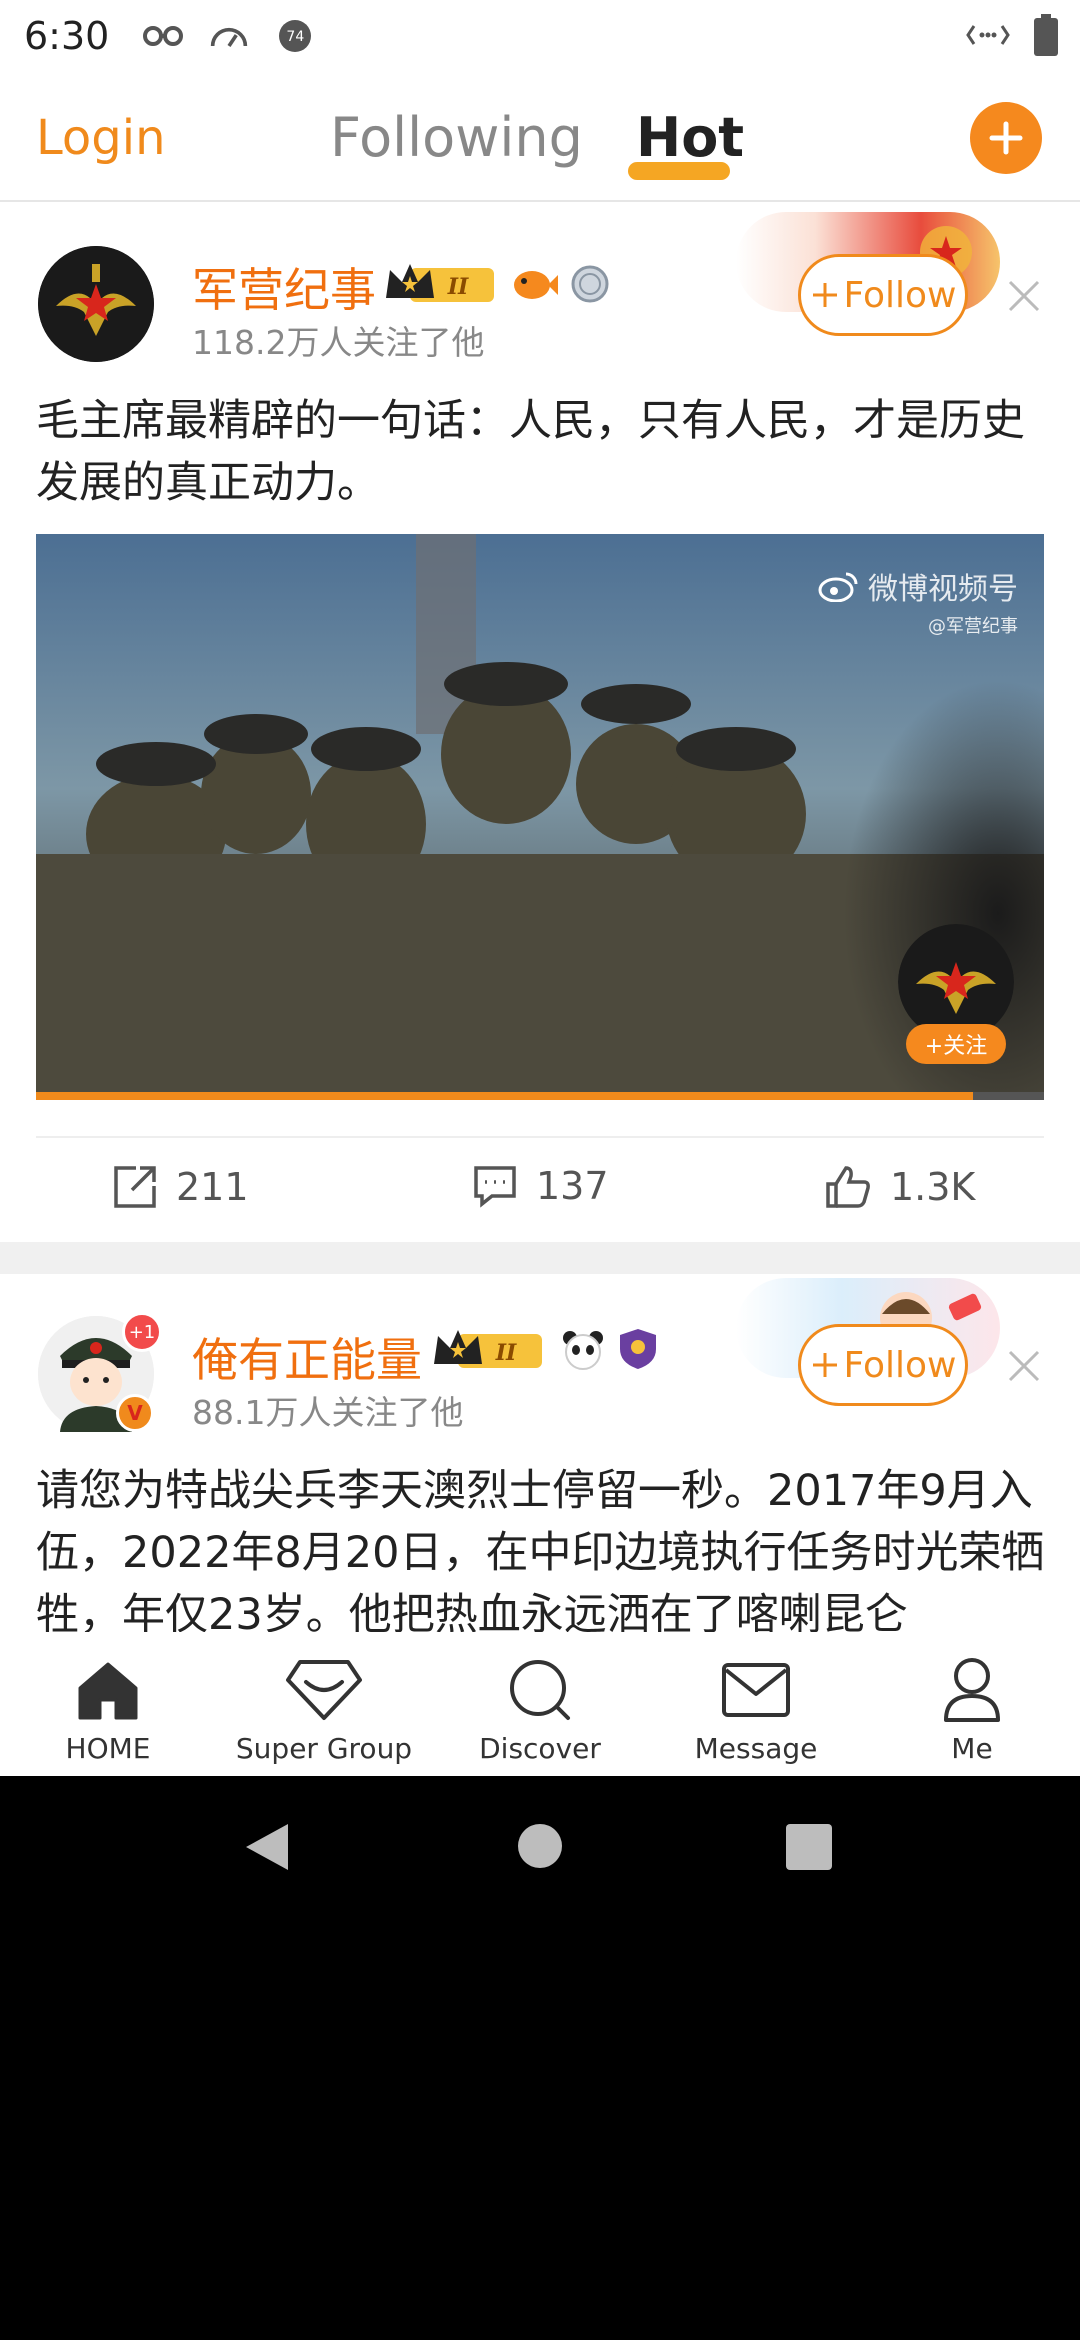 This screenshot has height=2340, width=1080. I want to click on video-progress-fill, so click(505, 1096).